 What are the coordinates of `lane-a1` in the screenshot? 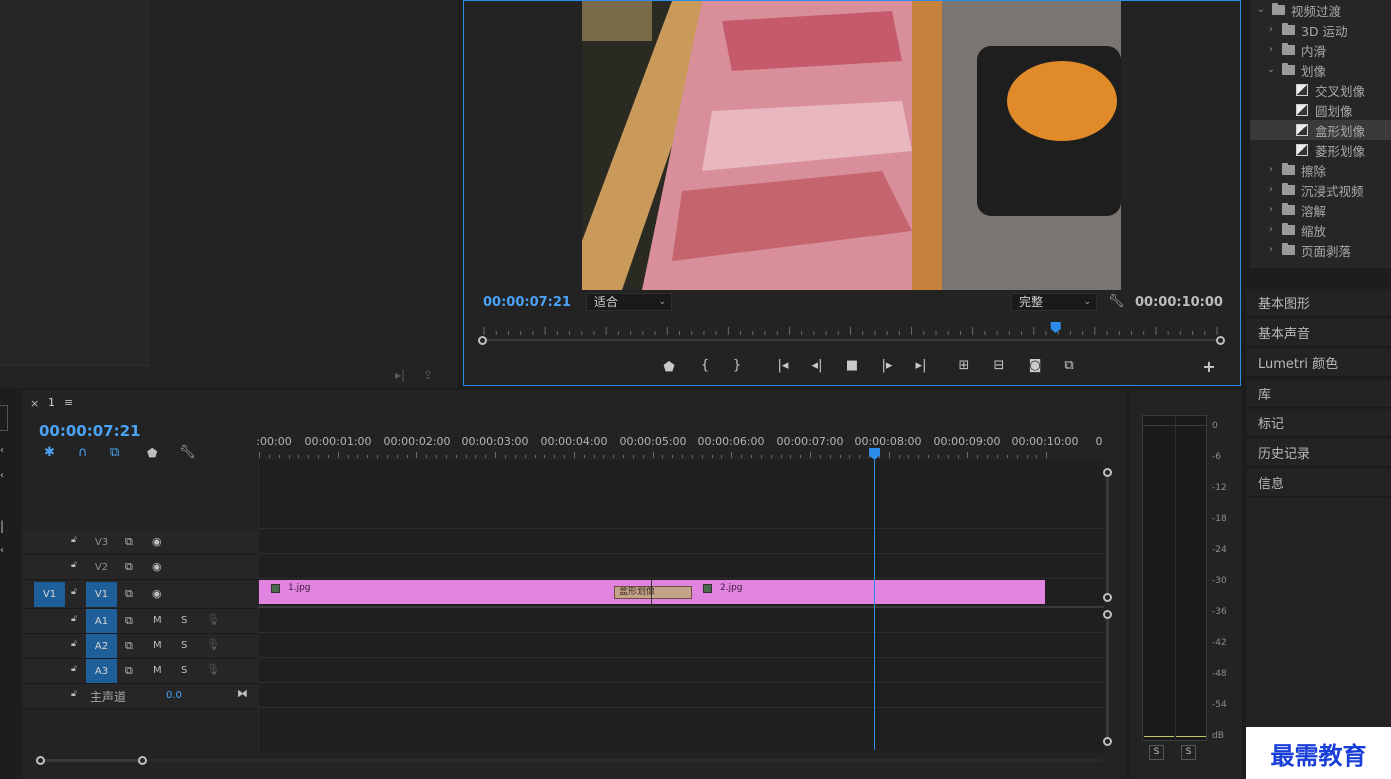 It's located at (681, 620).